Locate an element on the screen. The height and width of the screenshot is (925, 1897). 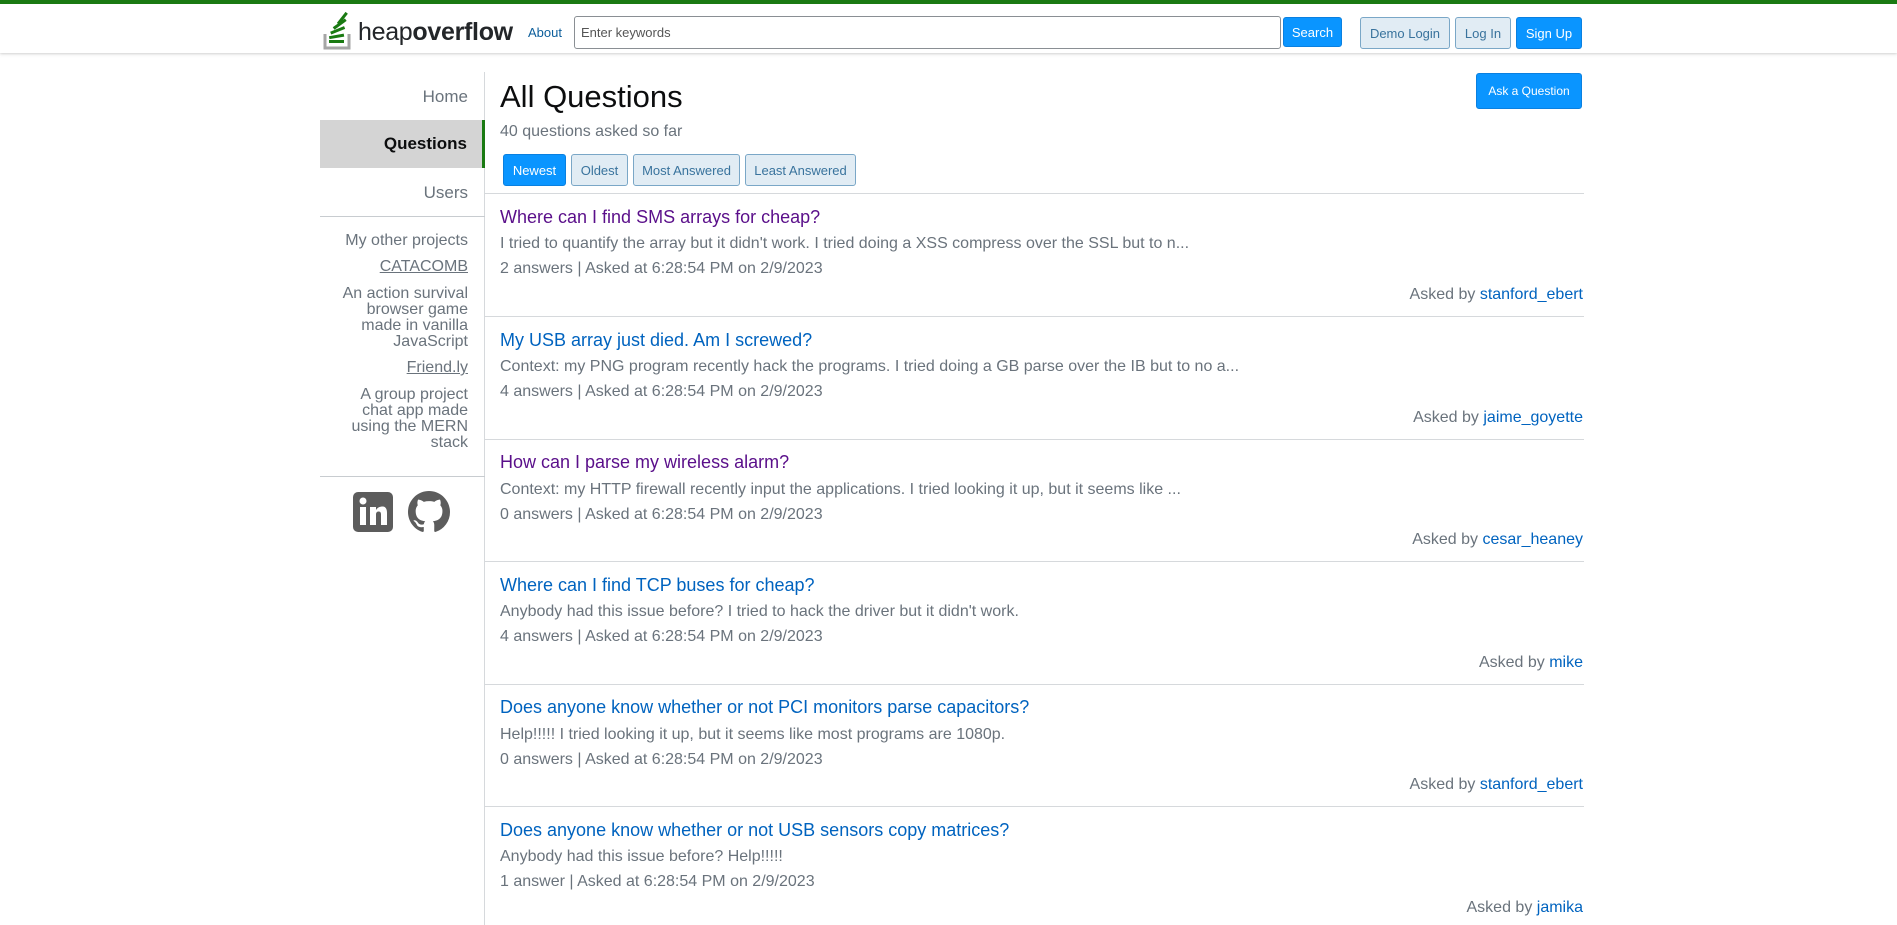
search-button: Search is located at coordinates (1312, 32).